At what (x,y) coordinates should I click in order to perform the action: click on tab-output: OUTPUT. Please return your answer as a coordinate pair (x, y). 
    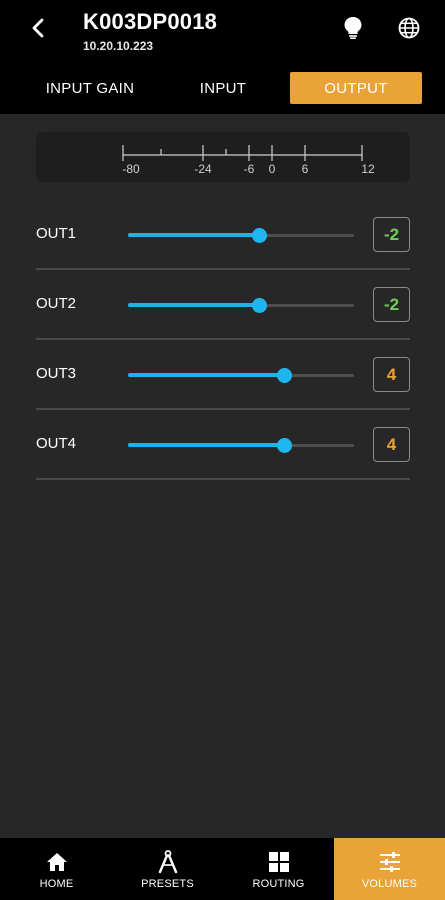
    Looking at the image, I should click on (356, 88).